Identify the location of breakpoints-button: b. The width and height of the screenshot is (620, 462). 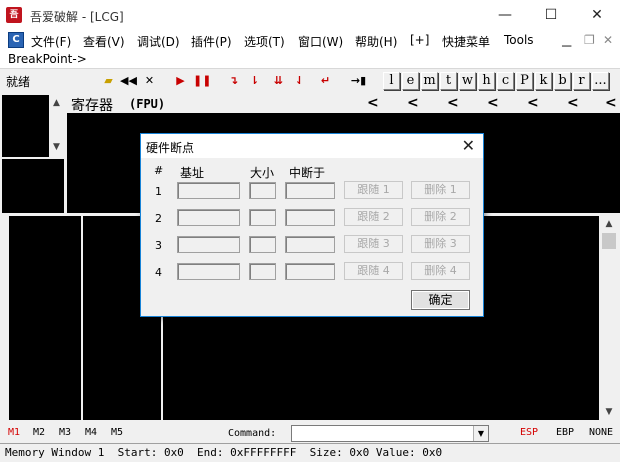
(562, 81).